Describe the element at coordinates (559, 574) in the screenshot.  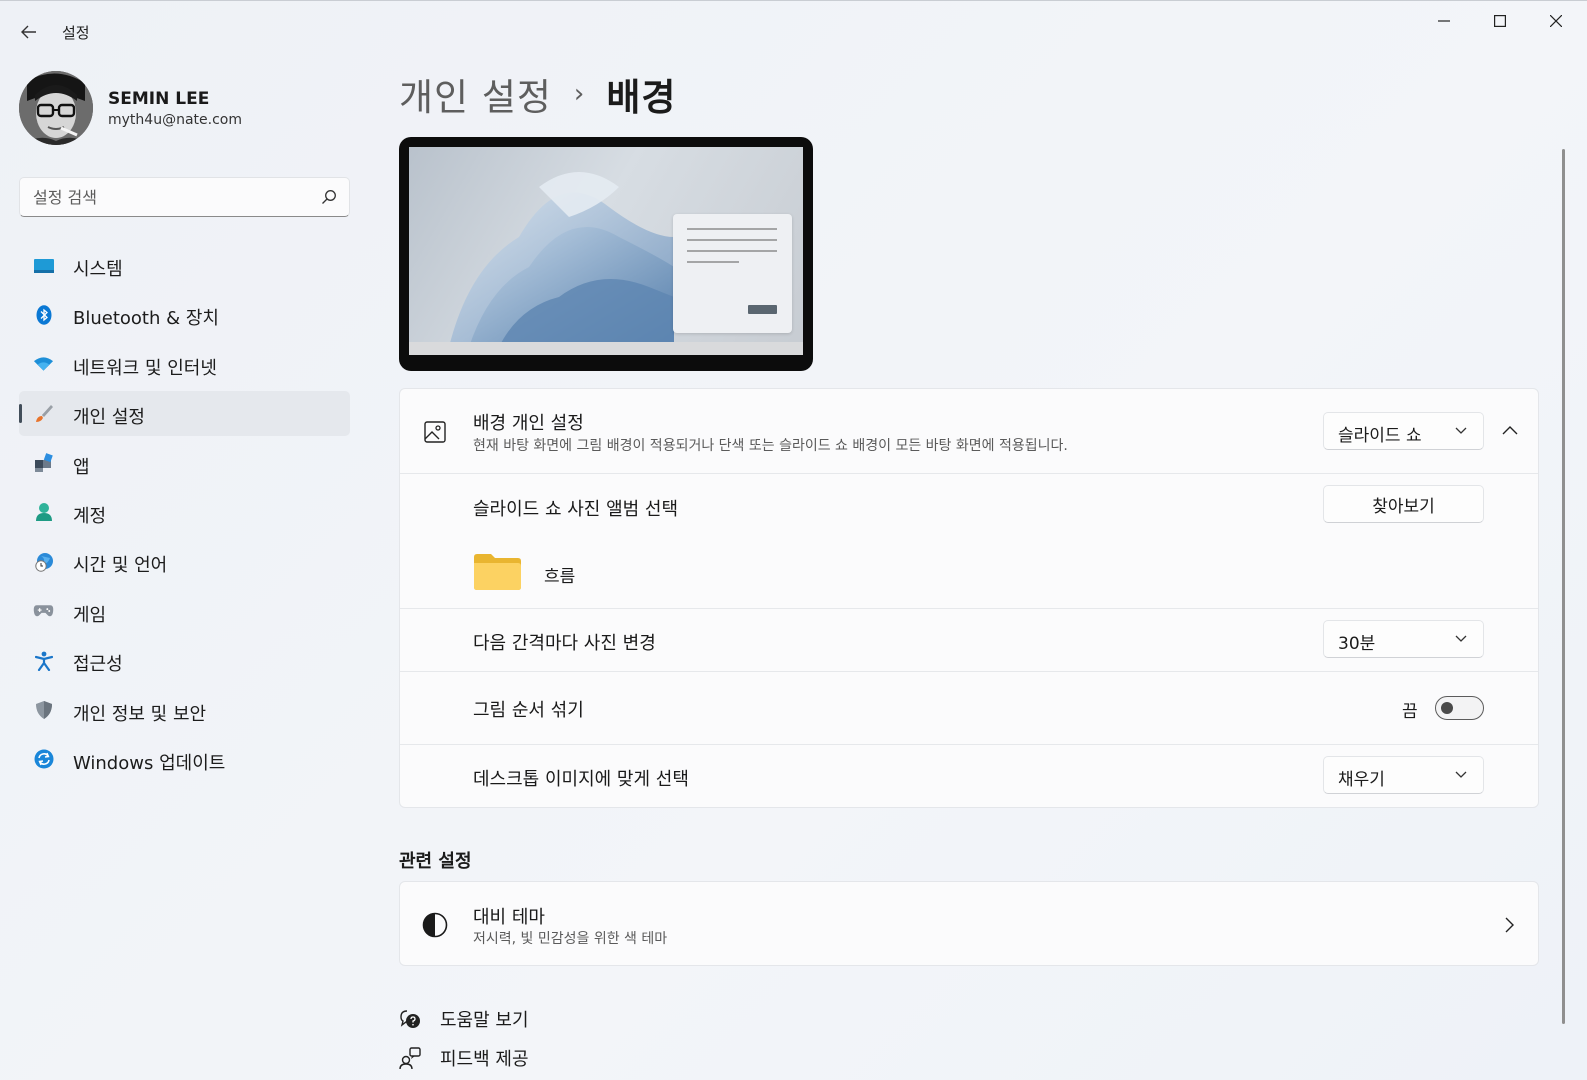
I see `album-folder-name: 흐름` at that location.